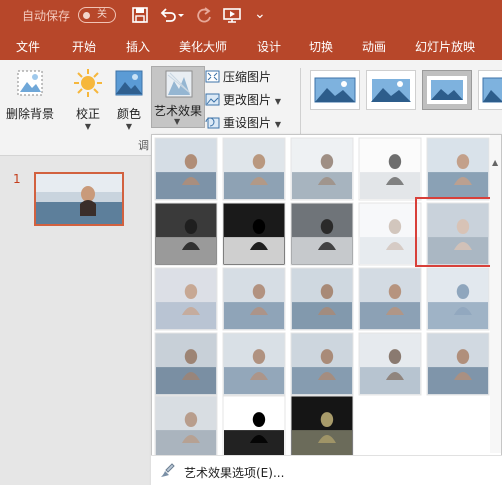 The width and height of the screenshot is (502, 485). What do you see at coordinates (102, 14) in the screenshot?
I see `autosave-state: 关` at bounding box center [102, 14].